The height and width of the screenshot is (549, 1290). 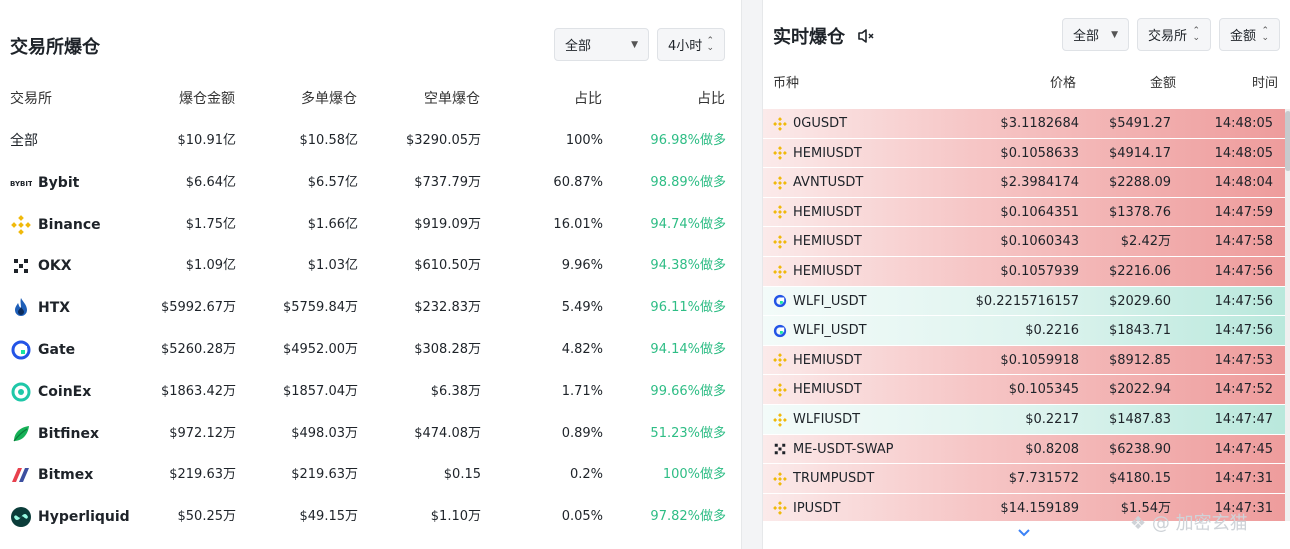 I want to click on gate-icon, so click(x=780, y=331).